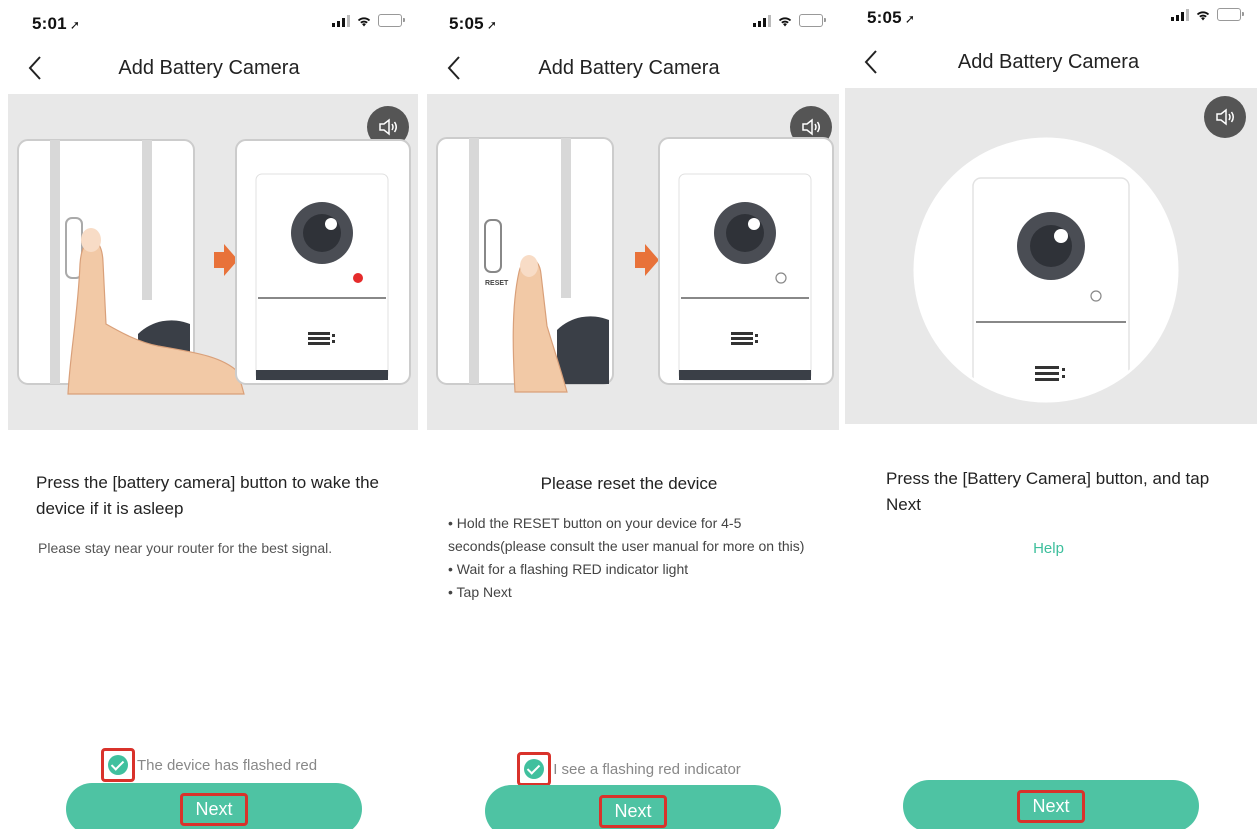  I want to click on checkbox-label: I see a flashing red indicator, so click(647, 769).